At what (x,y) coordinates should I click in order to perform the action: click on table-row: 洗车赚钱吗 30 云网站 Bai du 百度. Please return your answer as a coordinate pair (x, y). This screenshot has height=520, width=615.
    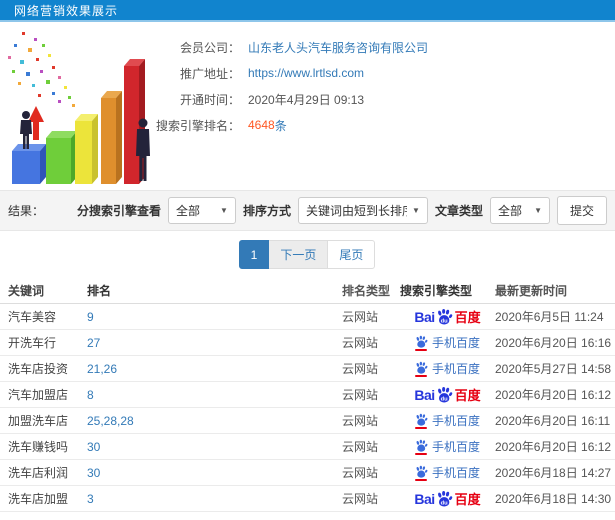
    Looking at the image, I should click on (307, 447).